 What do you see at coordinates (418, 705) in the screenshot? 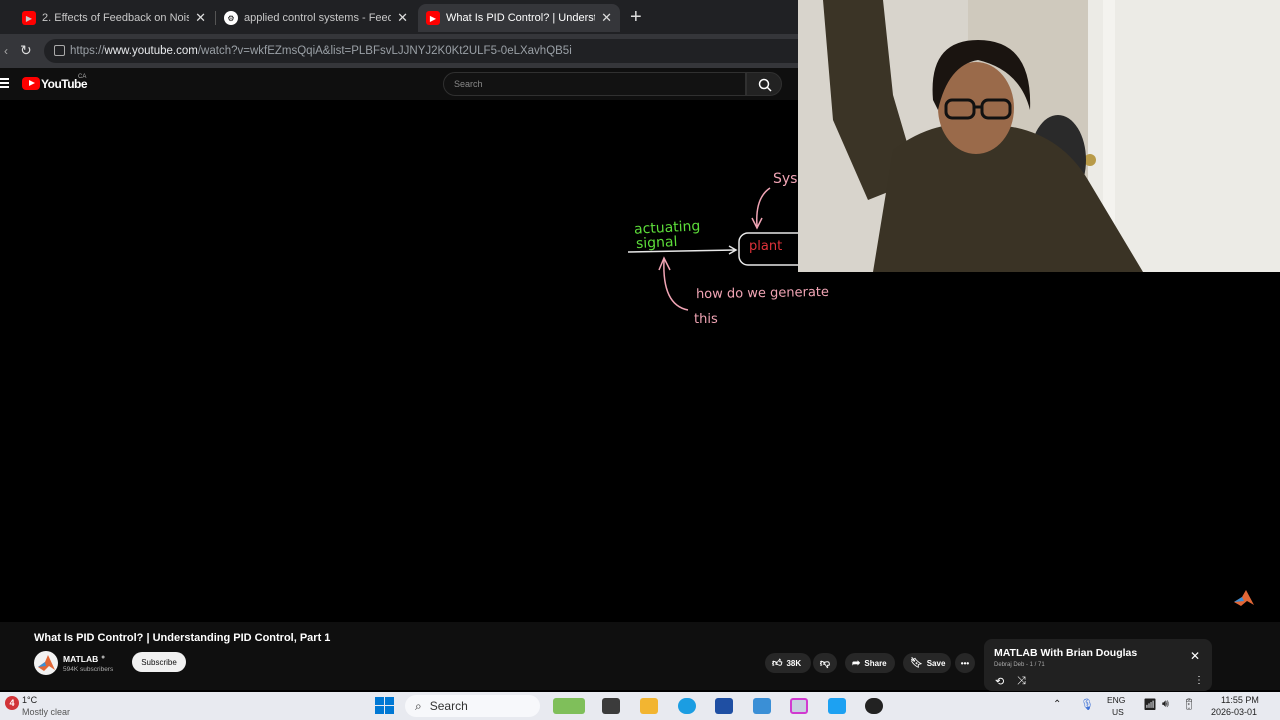
I see `search-icon: ⌕` at bounding box center [418, 705].